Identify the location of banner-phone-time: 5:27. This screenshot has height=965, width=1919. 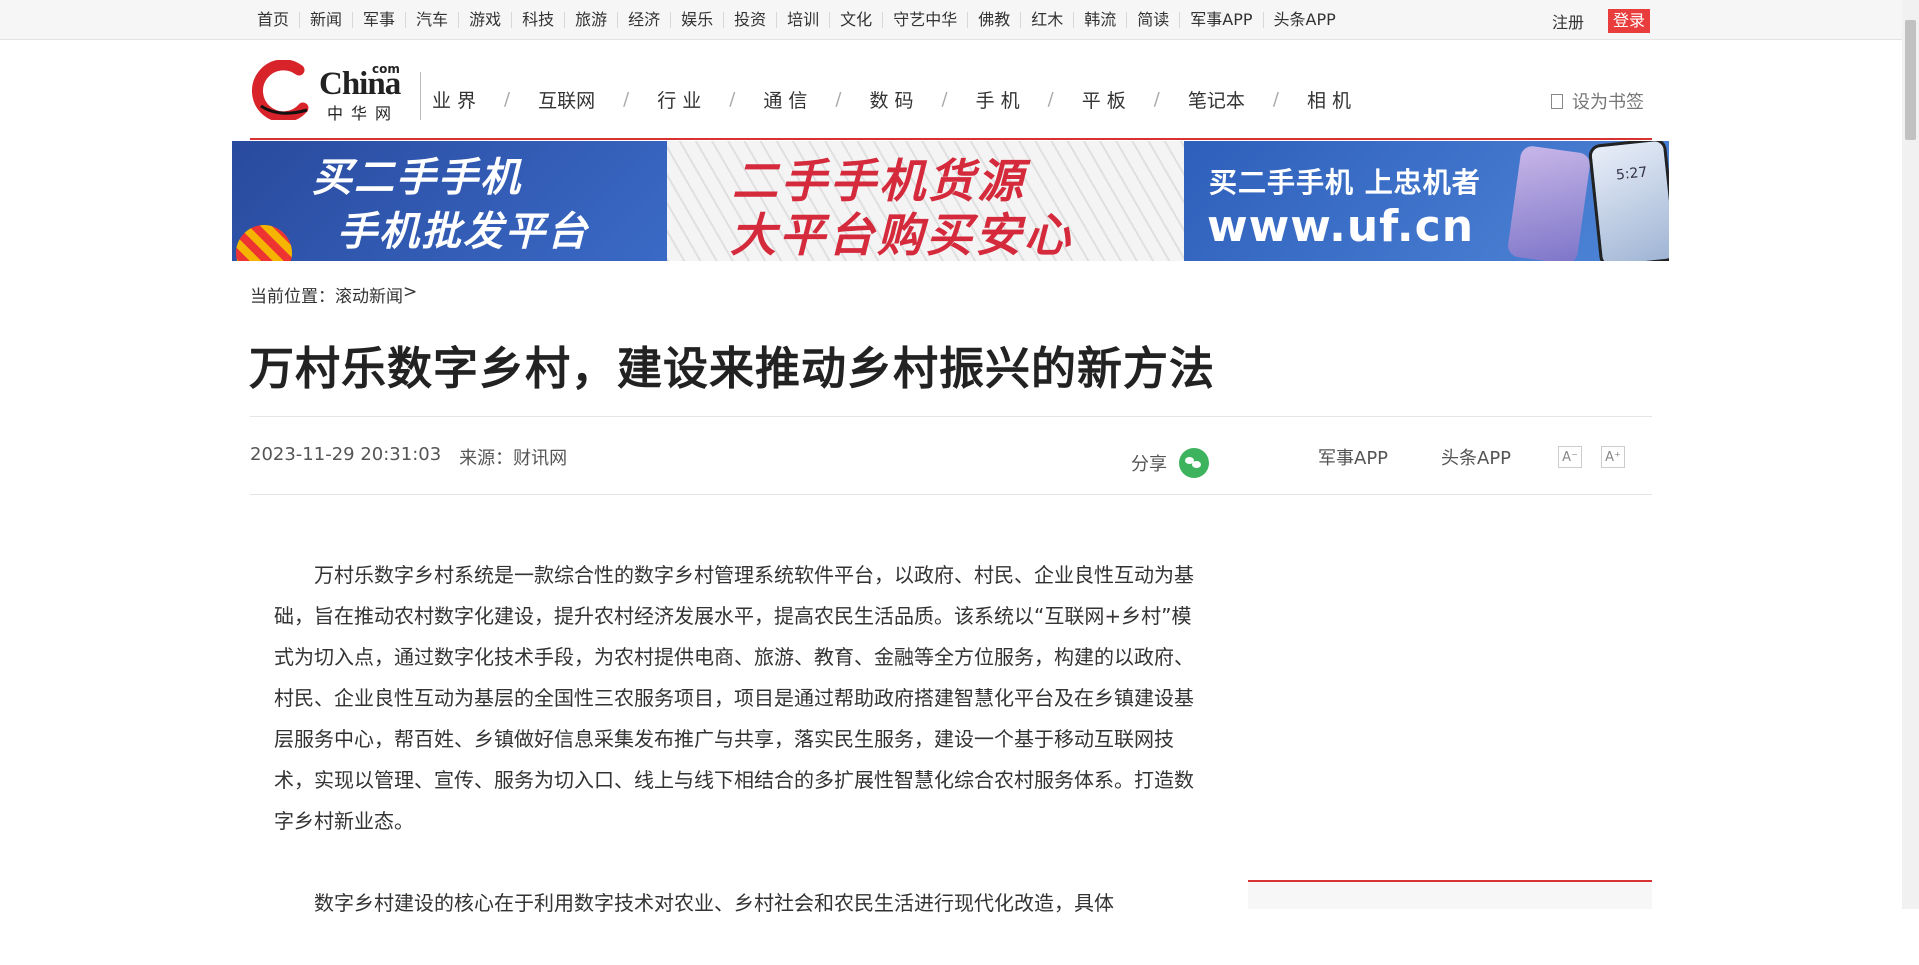
(1632, 174).